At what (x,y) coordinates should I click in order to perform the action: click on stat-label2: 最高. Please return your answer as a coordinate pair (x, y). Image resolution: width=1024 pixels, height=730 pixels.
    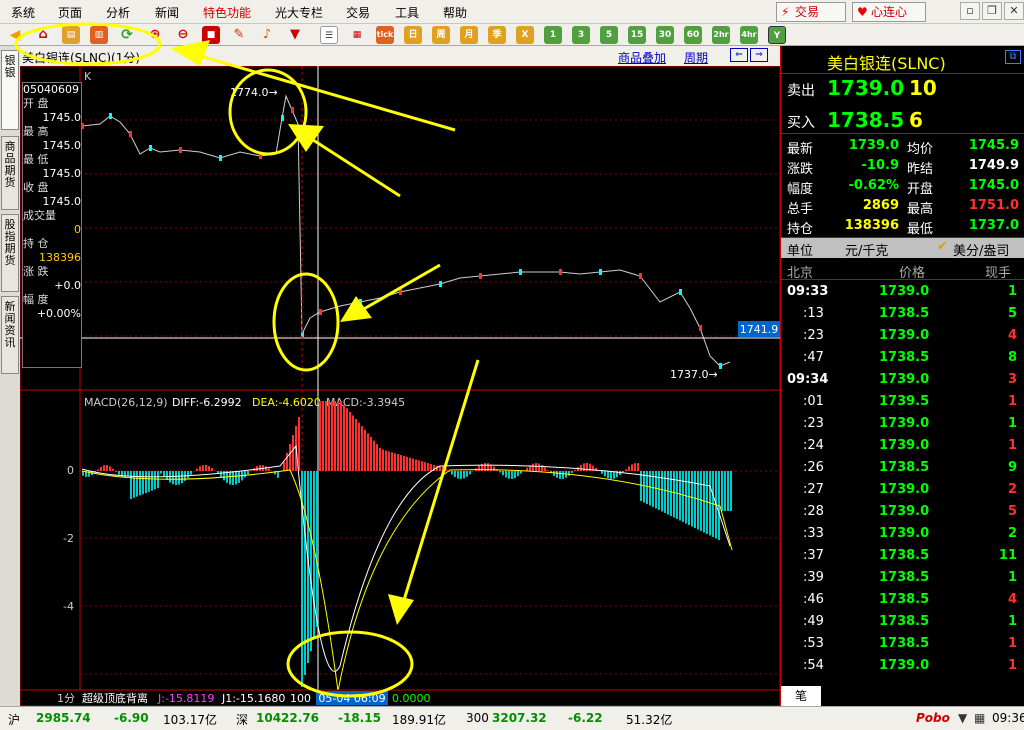
    Looking at the image, I should click on (920, 209).